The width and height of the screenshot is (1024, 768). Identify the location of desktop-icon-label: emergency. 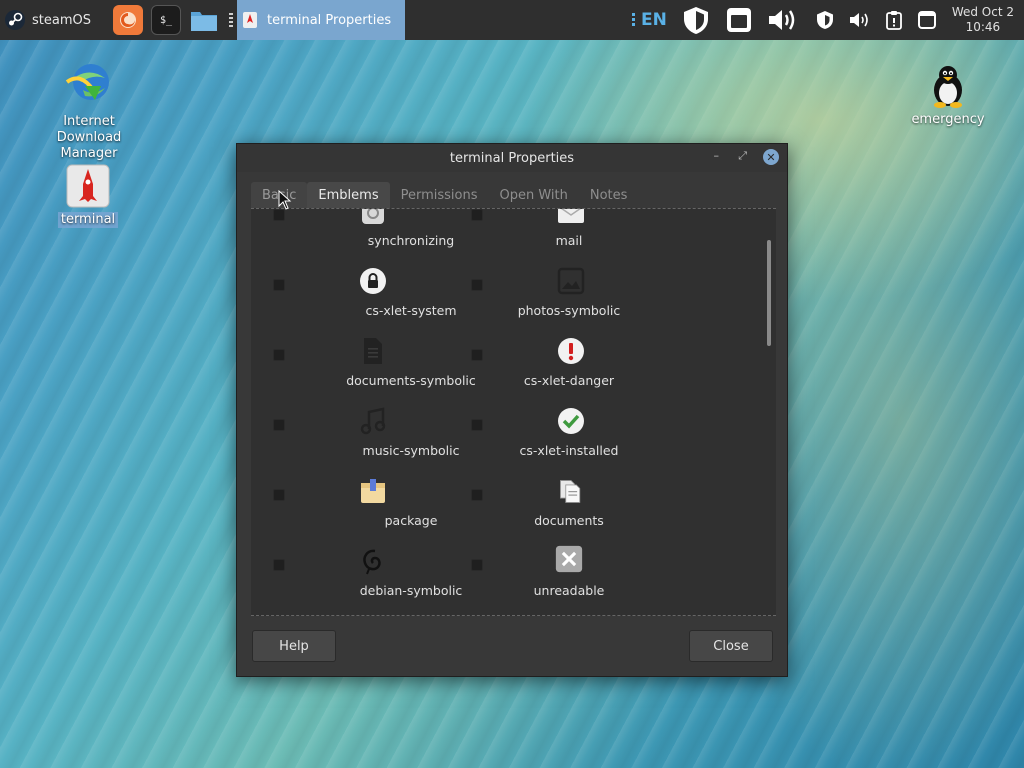
(948, 119).